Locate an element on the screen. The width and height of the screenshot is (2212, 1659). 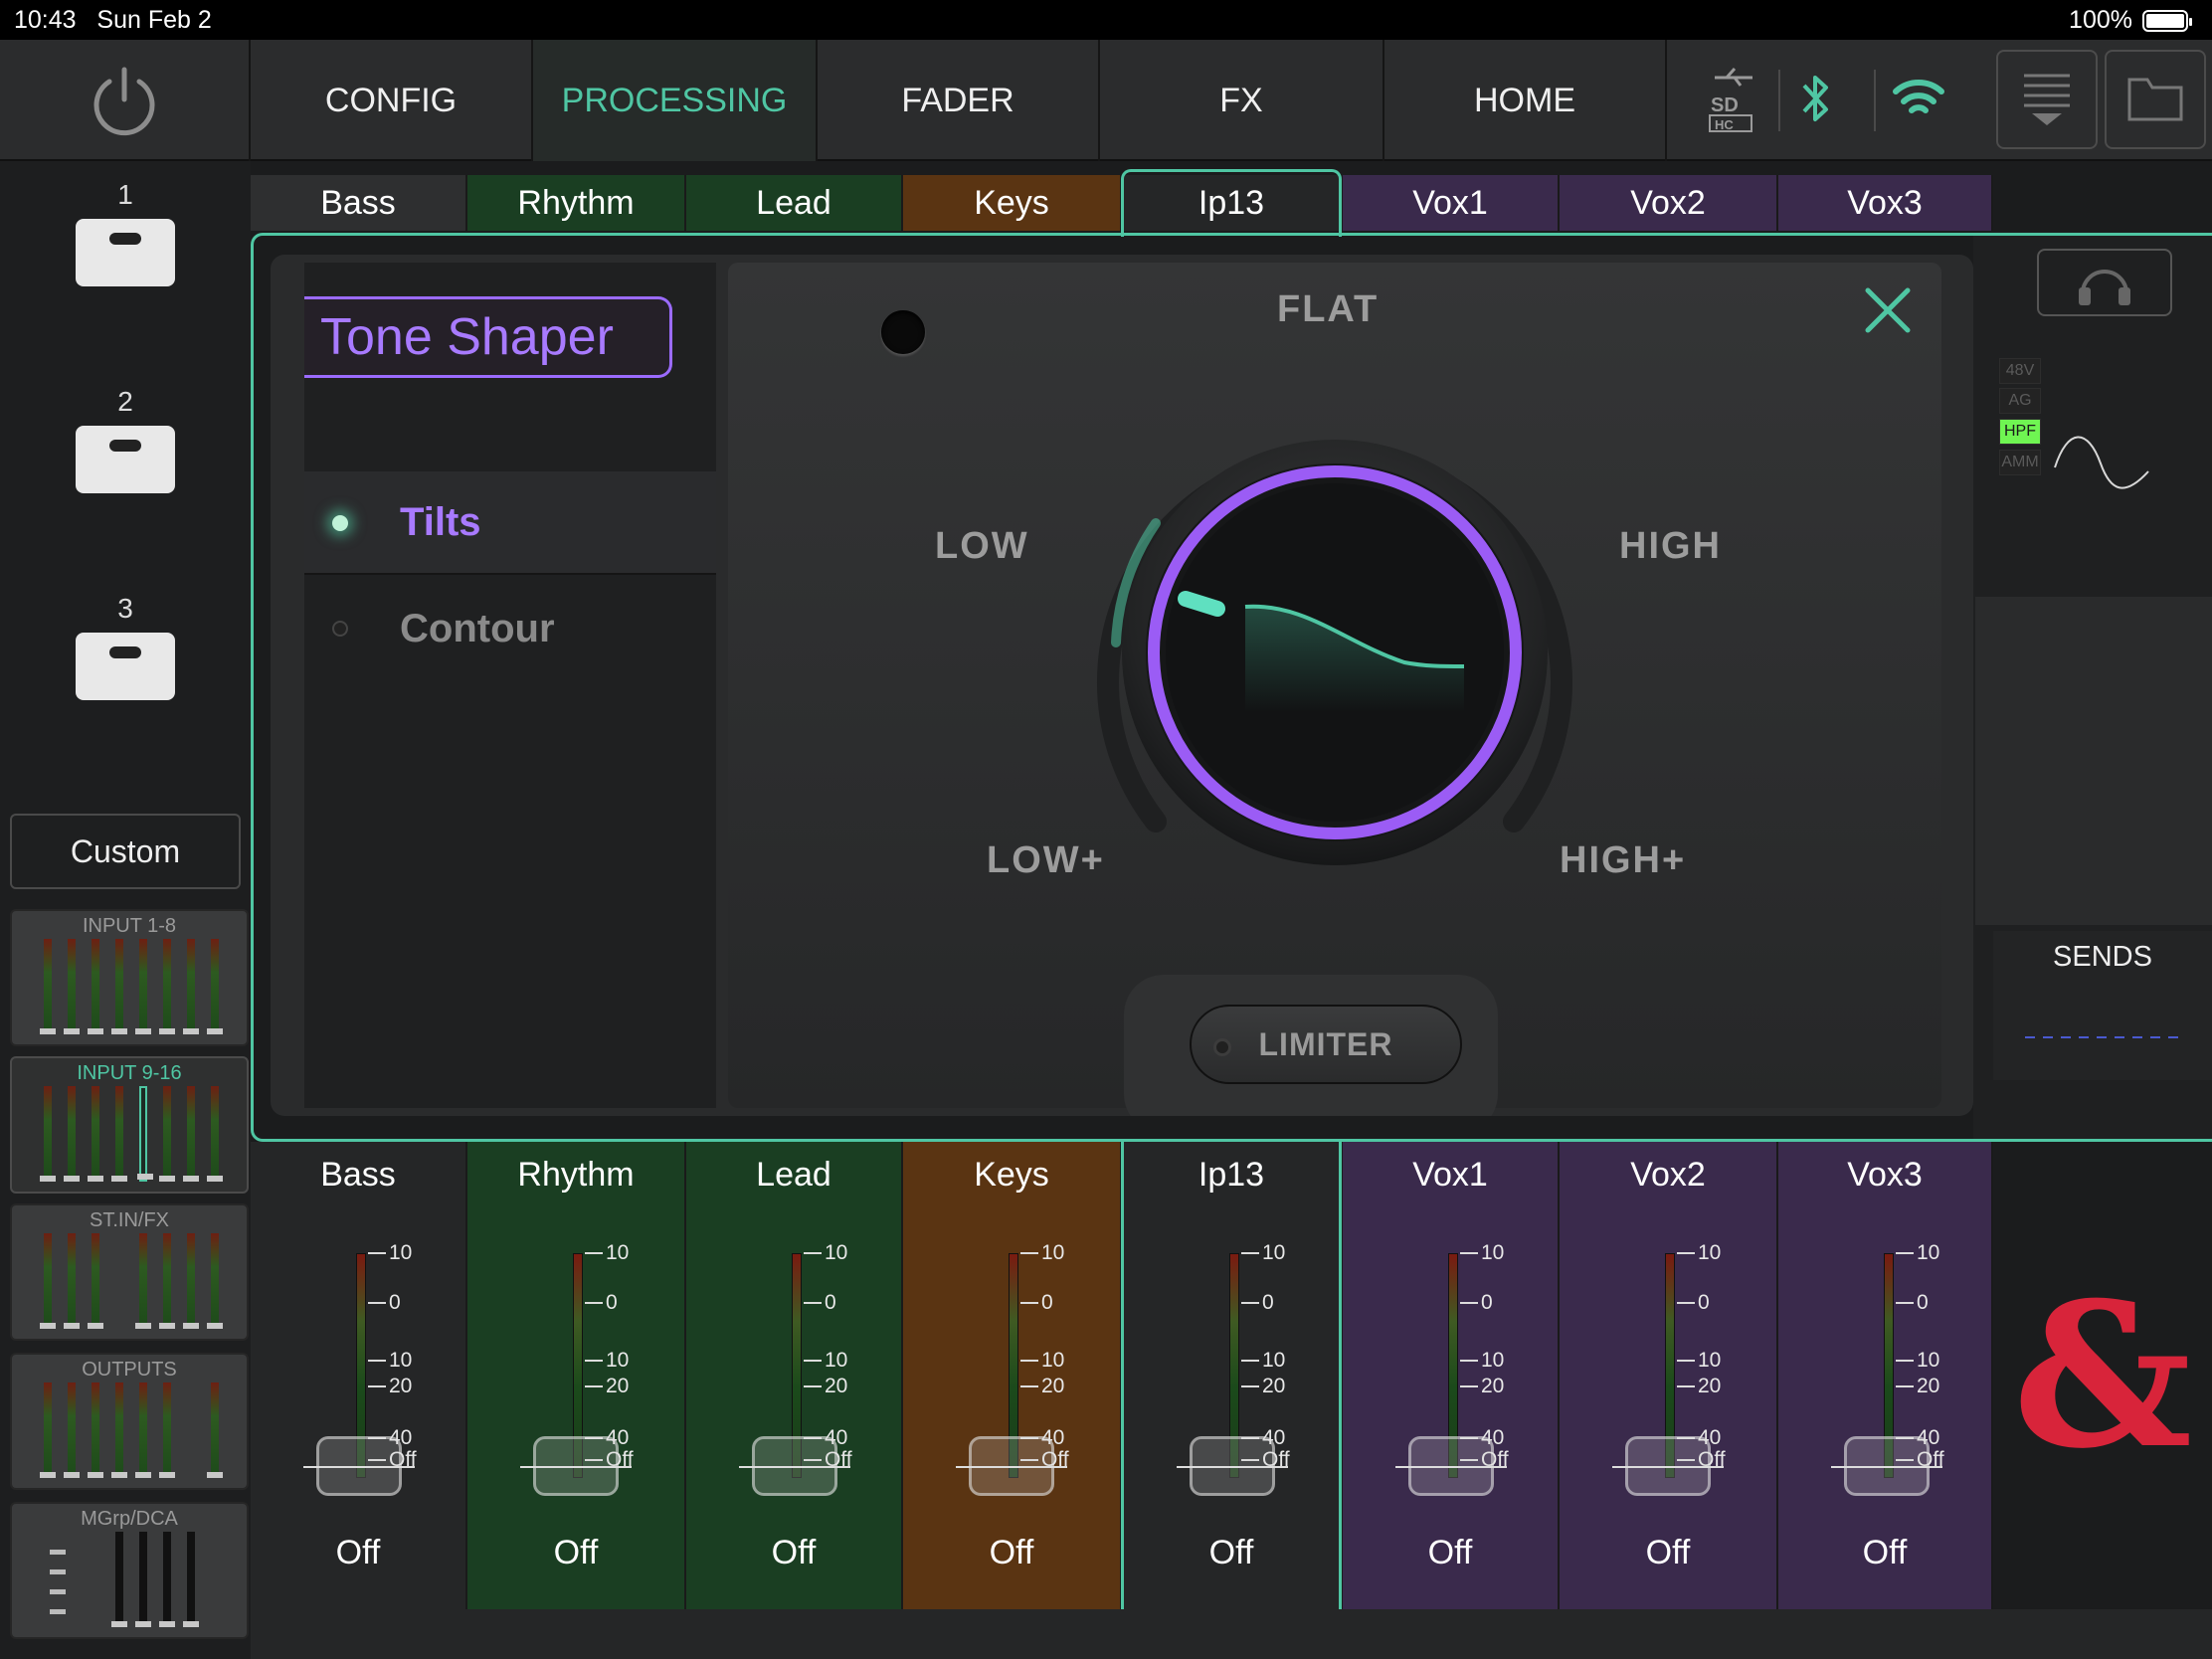
layer-1-label: 1 is located at coordinates (125, 194).